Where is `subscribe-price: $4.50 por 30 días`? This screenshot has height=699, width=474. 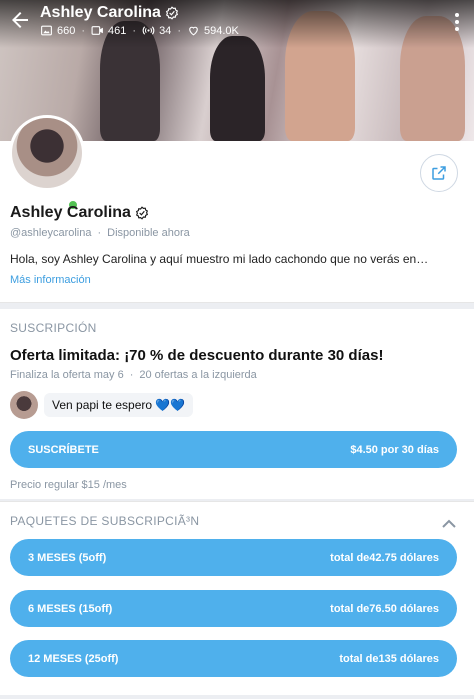 subscribe-price: $4.50 por 30 días is located at coordinates (394, 449).